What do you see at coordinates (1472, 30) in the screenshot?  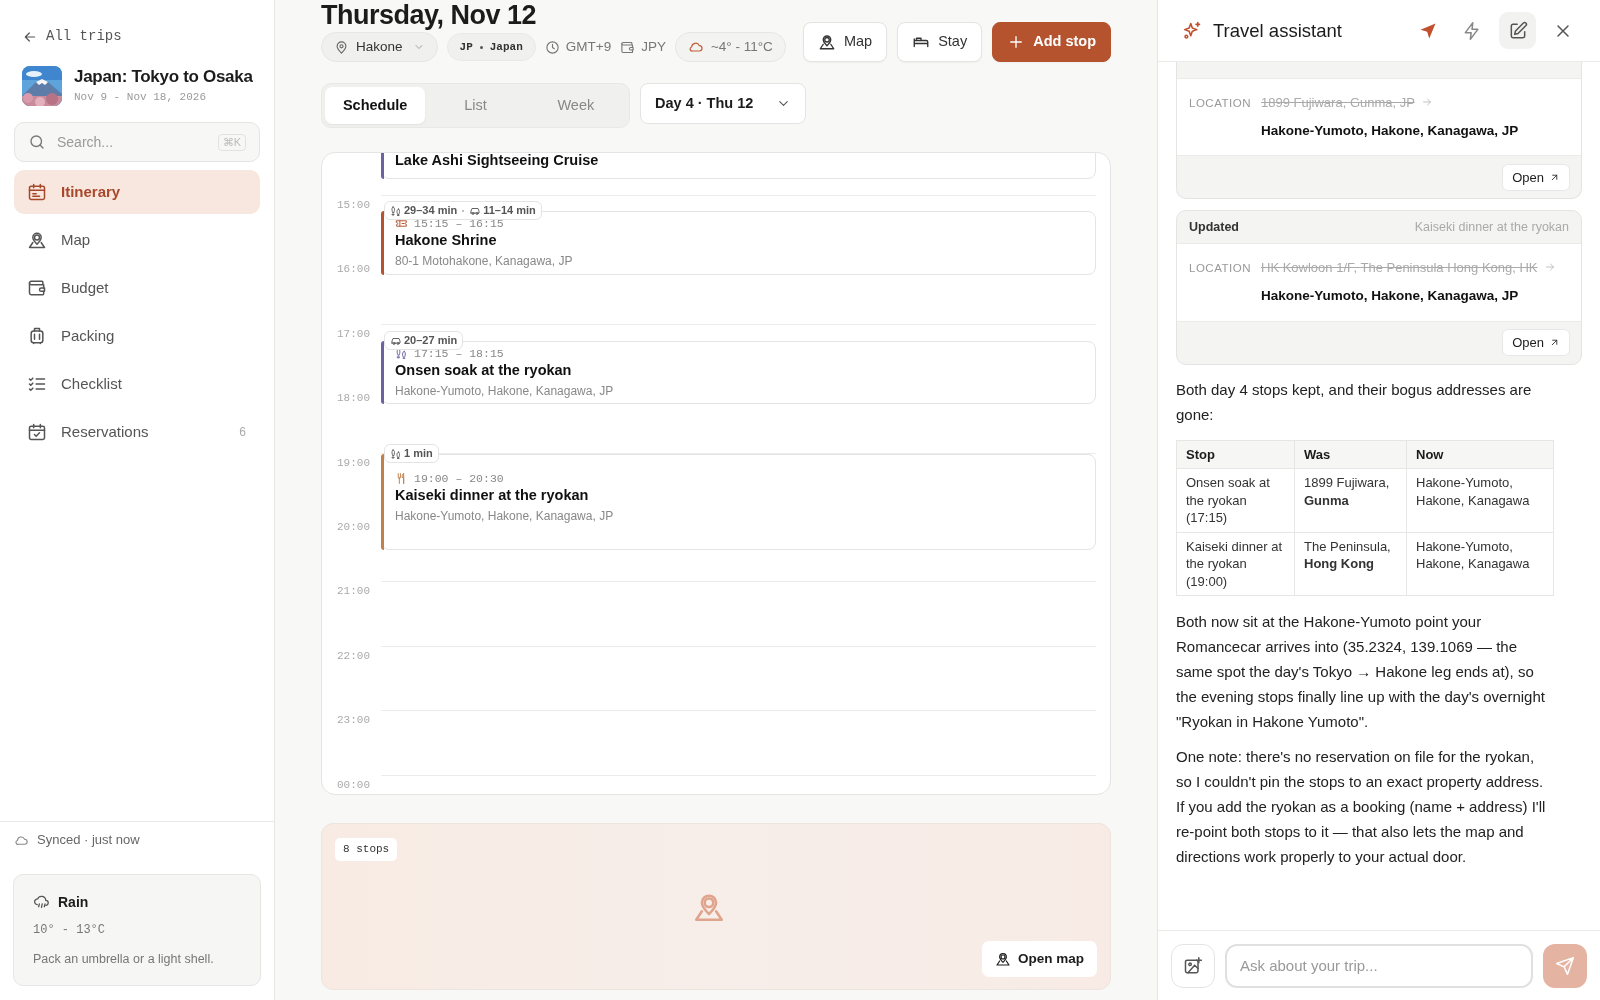 I see `lightning-icon` at bounding box center [1472, 30].